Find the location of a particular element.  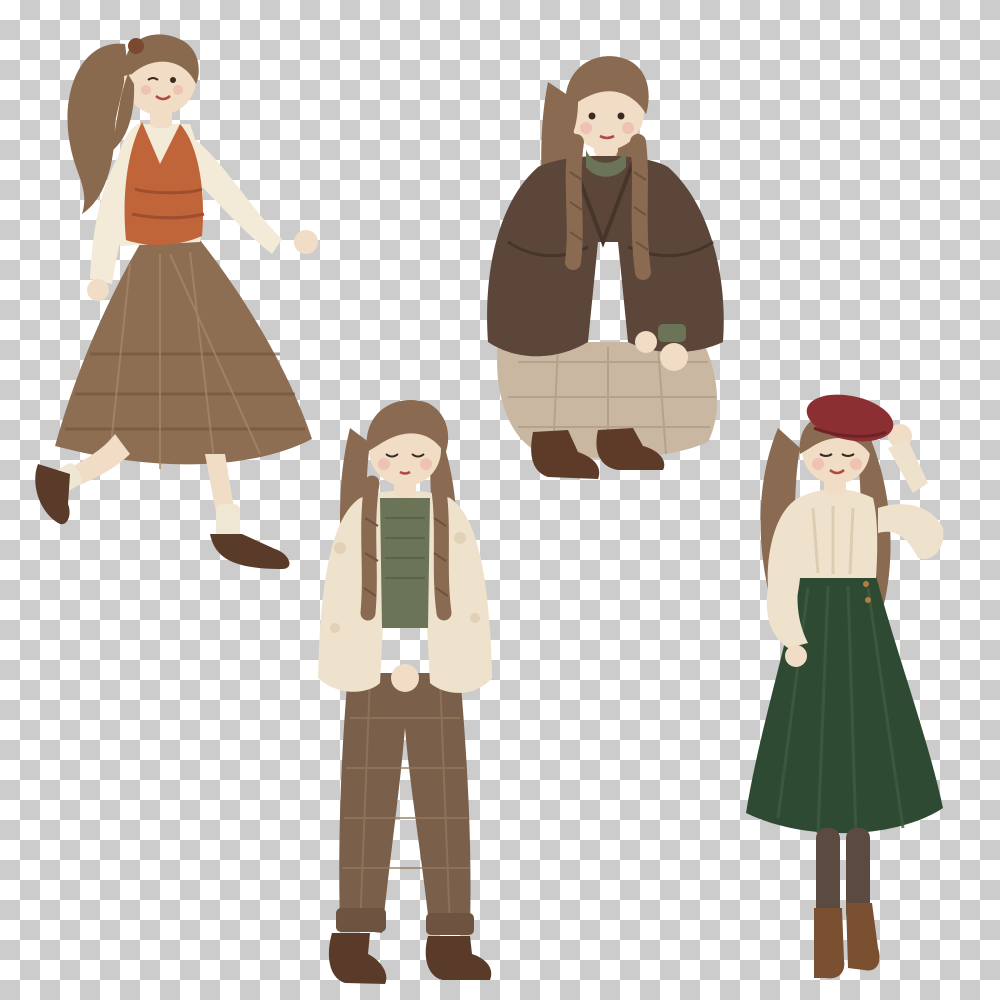

figure-squatting-girl is located at coordinates (608, 267).